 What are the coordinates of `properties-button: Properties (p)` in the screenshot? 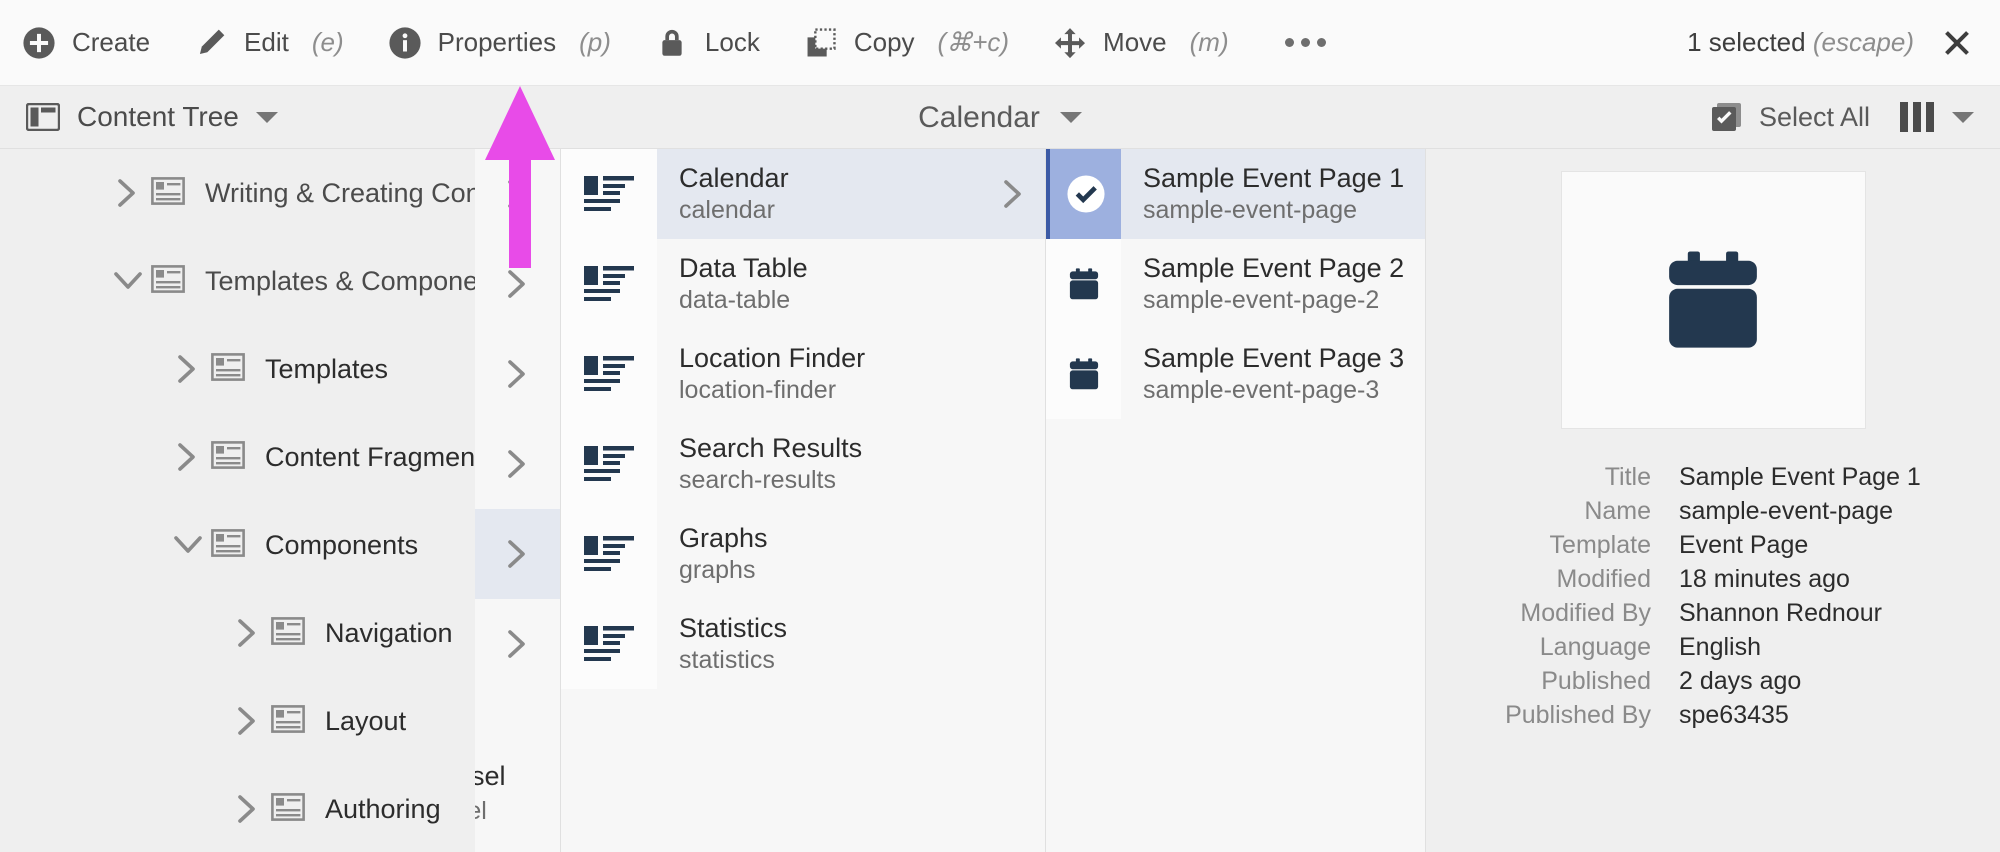 It's located at (499, 43).